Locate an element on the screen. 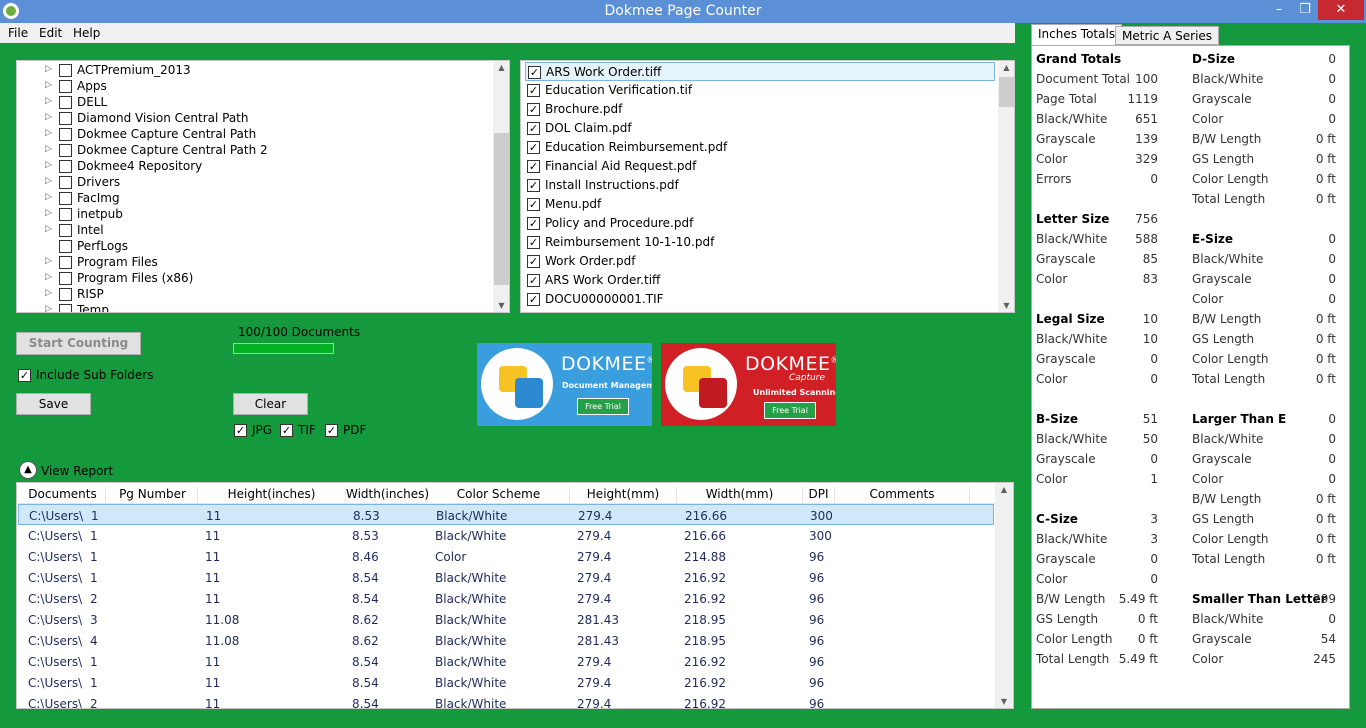  folder-item: ▷ Dokmee Capture Central Path 2 is located at coordinates (252, 151).